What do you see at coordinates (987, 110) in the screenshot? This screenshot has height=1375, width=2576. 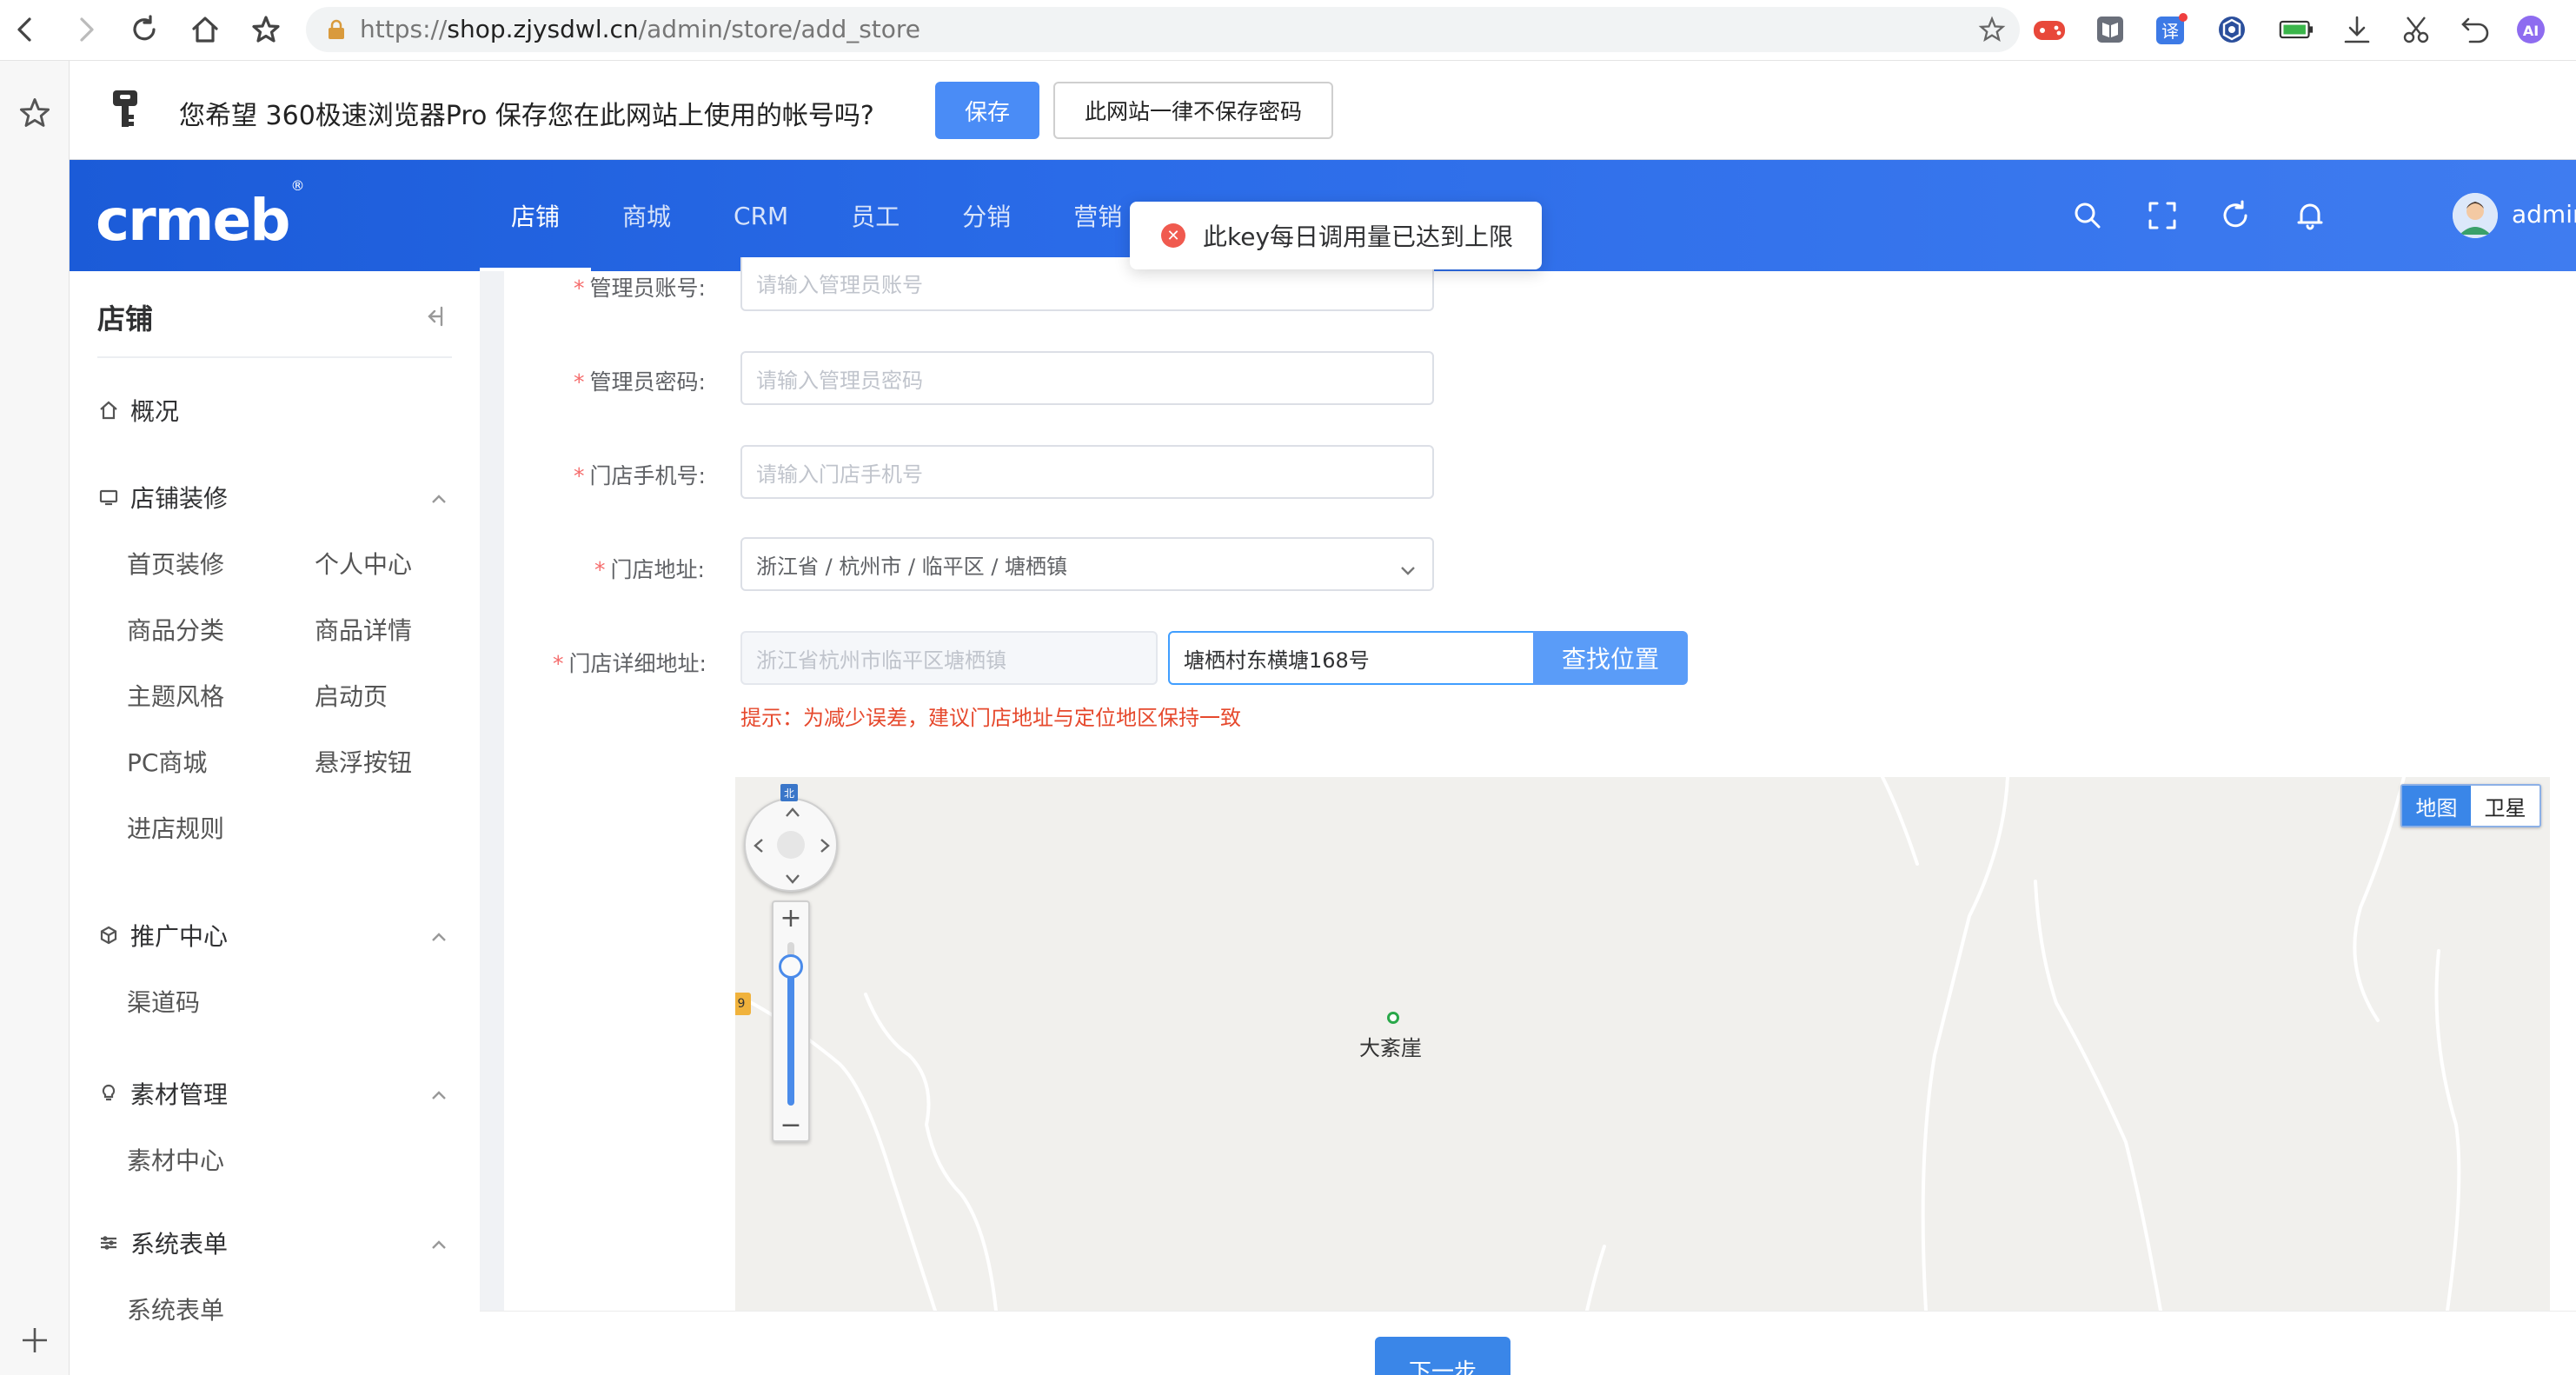 I see `save-password-button: 保存` at bounding box center [987, 110].